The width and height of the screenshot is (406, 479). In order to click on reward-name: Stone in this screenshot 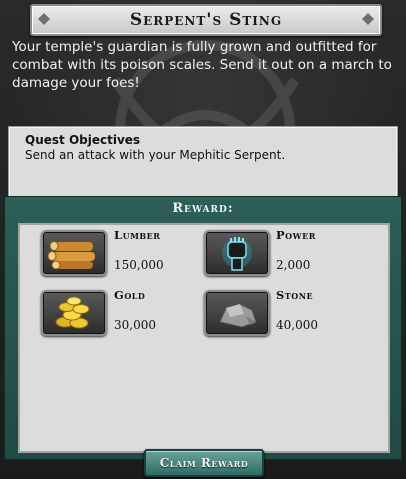, I will do `click(295, 295)`.